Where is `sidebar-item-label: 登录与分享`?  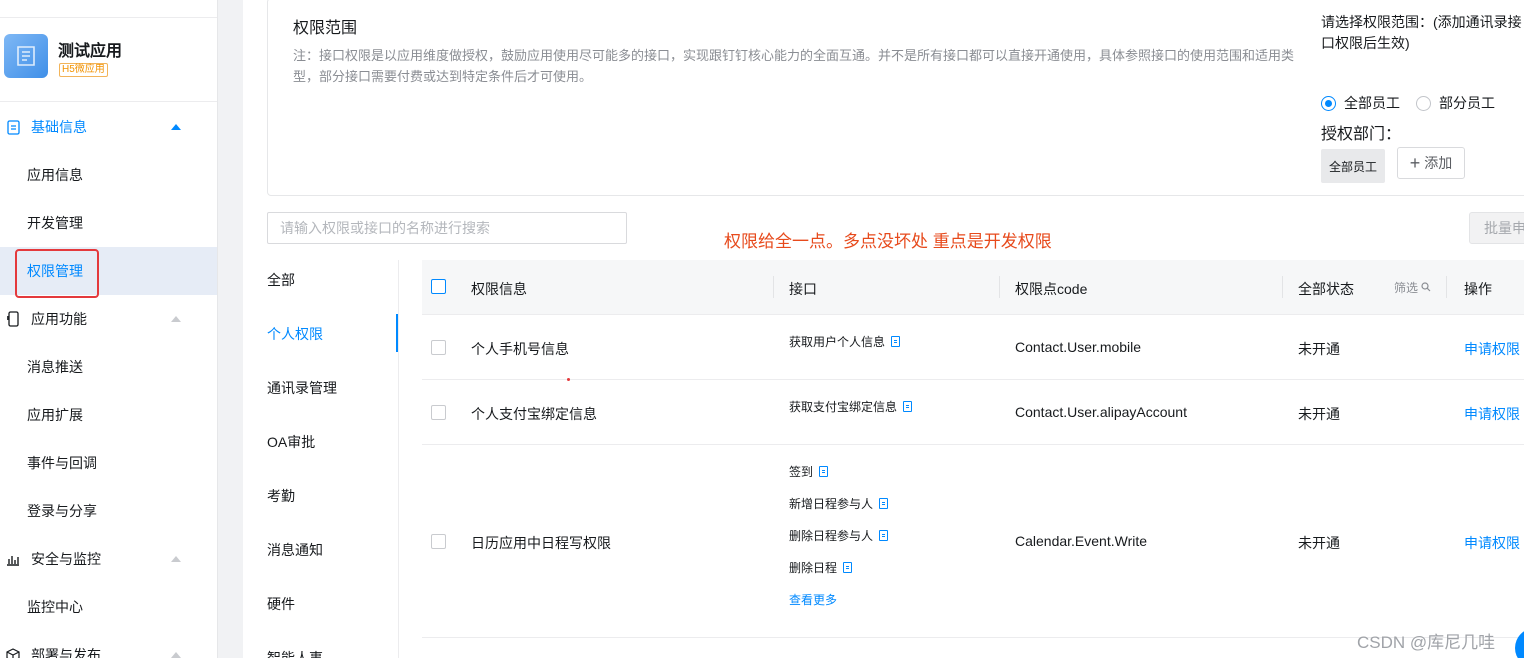
sidebar-item-label: 登录与分享 is located at coordinates (62, 511).